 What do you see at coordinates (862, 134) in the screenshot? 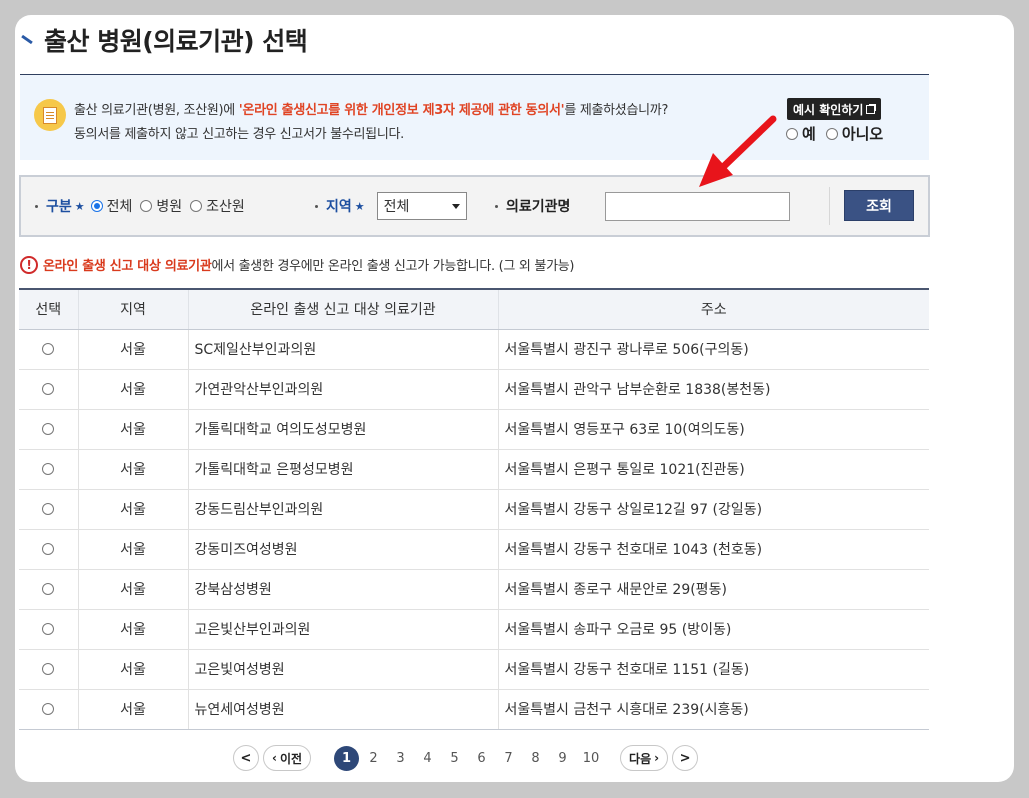
I see `consent-no-label: 아니오` at bounding box center [862, 134].